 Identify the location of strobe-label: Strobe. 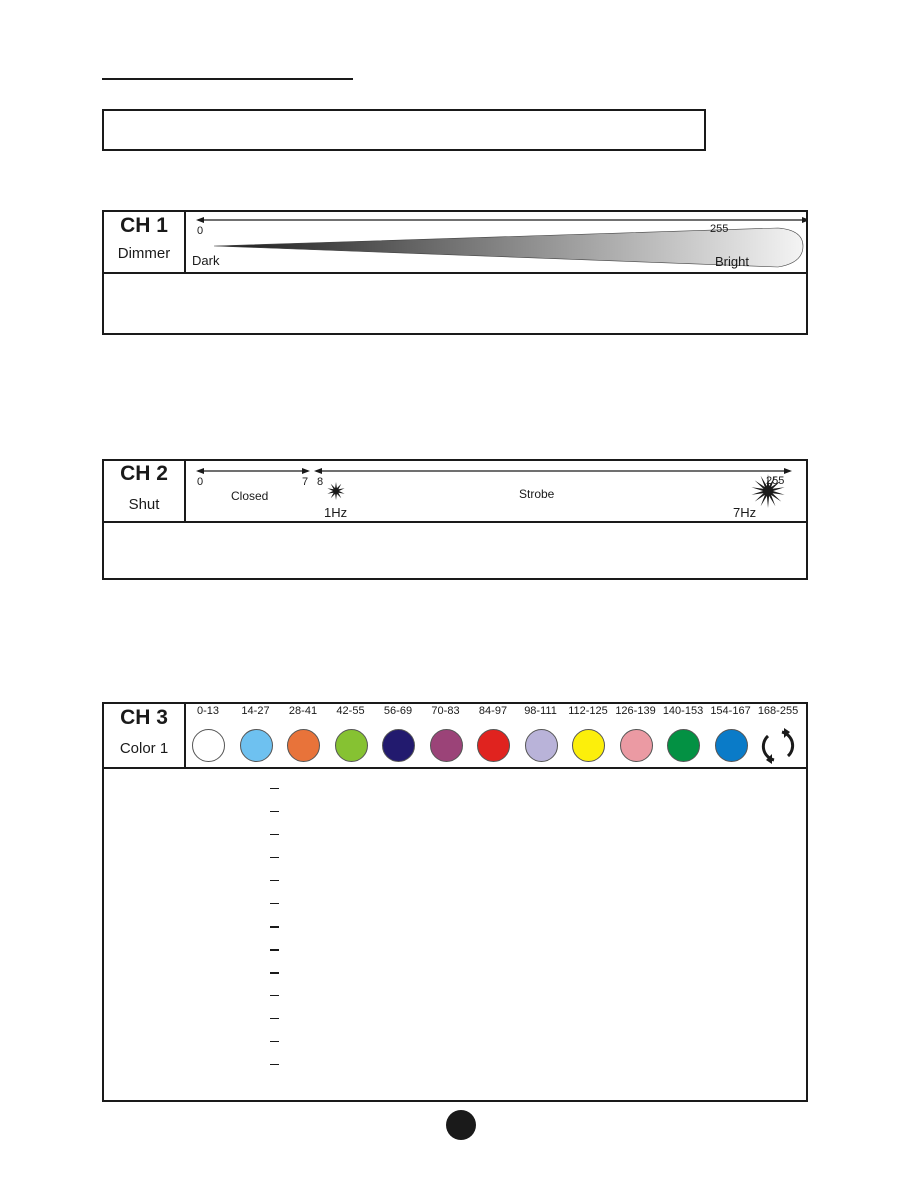
(537, 494).